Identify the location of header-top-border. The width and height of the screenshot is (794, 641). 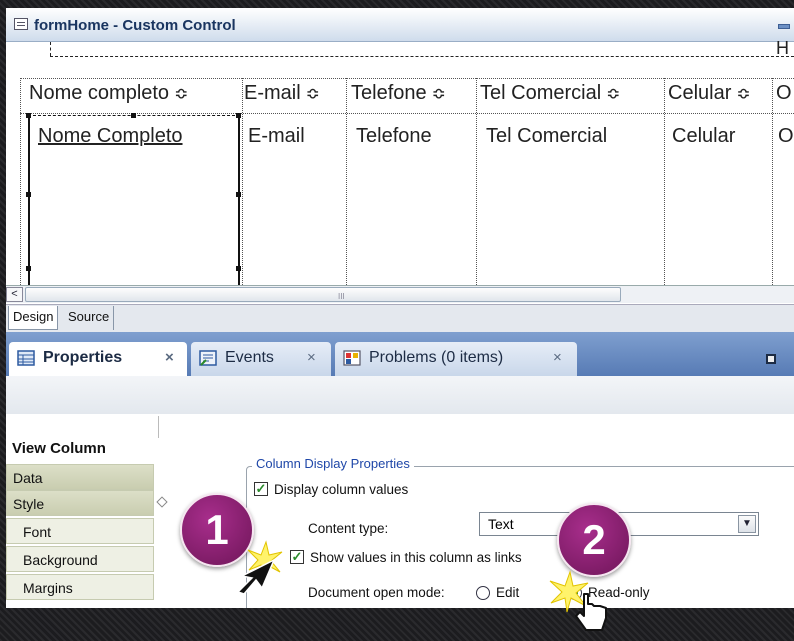
(407, 78).